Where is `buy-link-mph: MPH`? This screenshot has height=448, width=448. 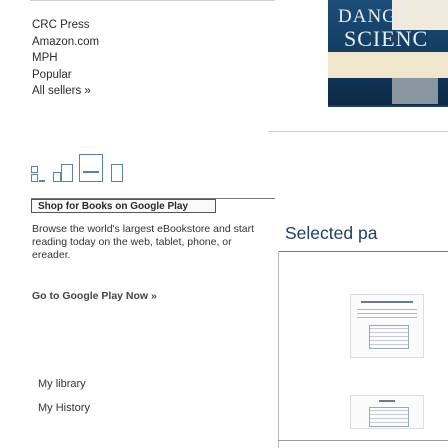
buy-link-mph: MPH is located at coordinates (152, 58).